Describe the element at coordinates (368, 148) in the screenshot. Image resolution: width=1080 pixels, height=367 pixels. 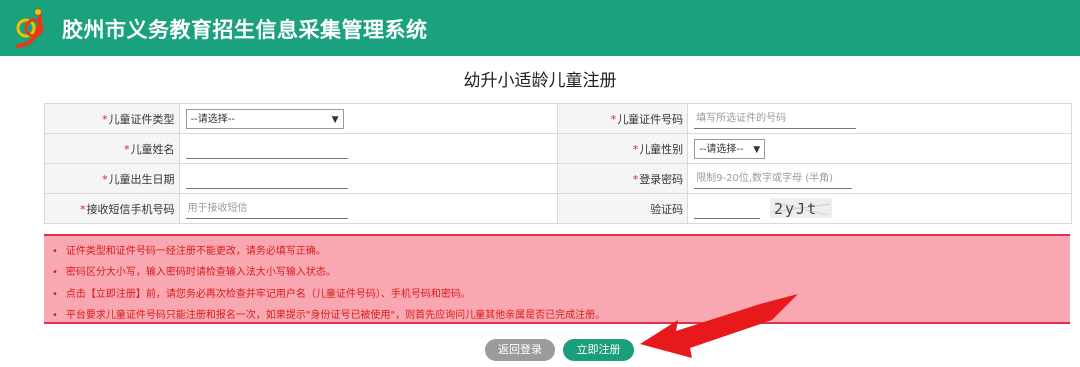
I see `name-cell` at that location.